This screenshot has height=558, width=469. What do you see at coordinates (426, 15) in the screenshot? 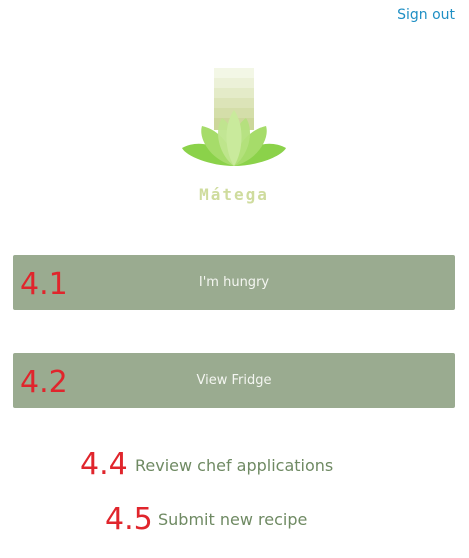
I see `sign-out-link: Sign out` at bounding box center [426, 15].